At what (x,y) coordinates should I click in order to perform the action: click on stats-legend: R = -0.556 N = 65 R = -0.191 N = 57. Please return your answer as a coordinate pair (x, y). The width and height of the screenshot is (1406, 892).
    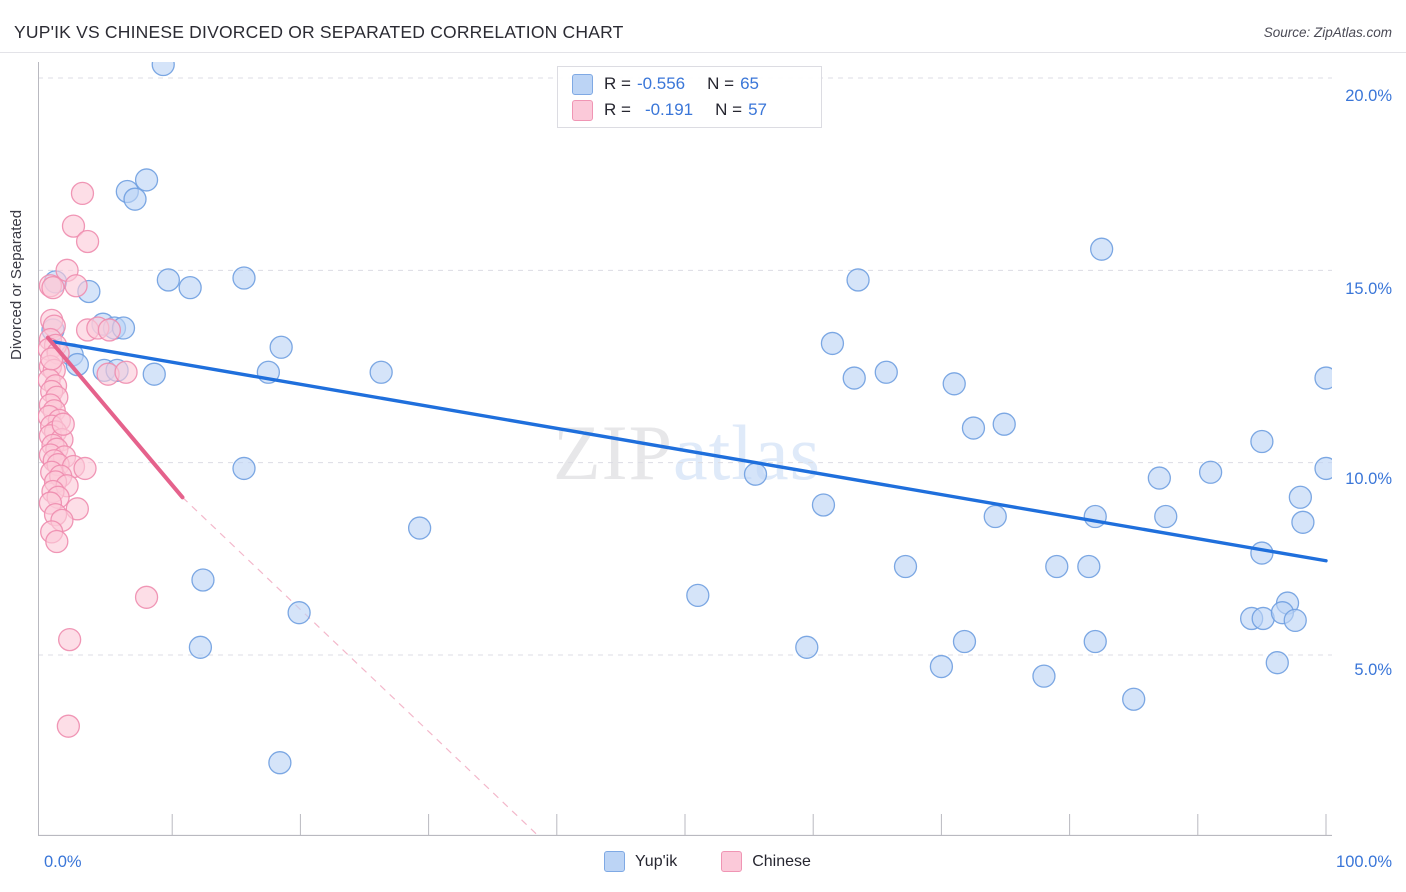
    Looking at the image, I should click on (689, 97).